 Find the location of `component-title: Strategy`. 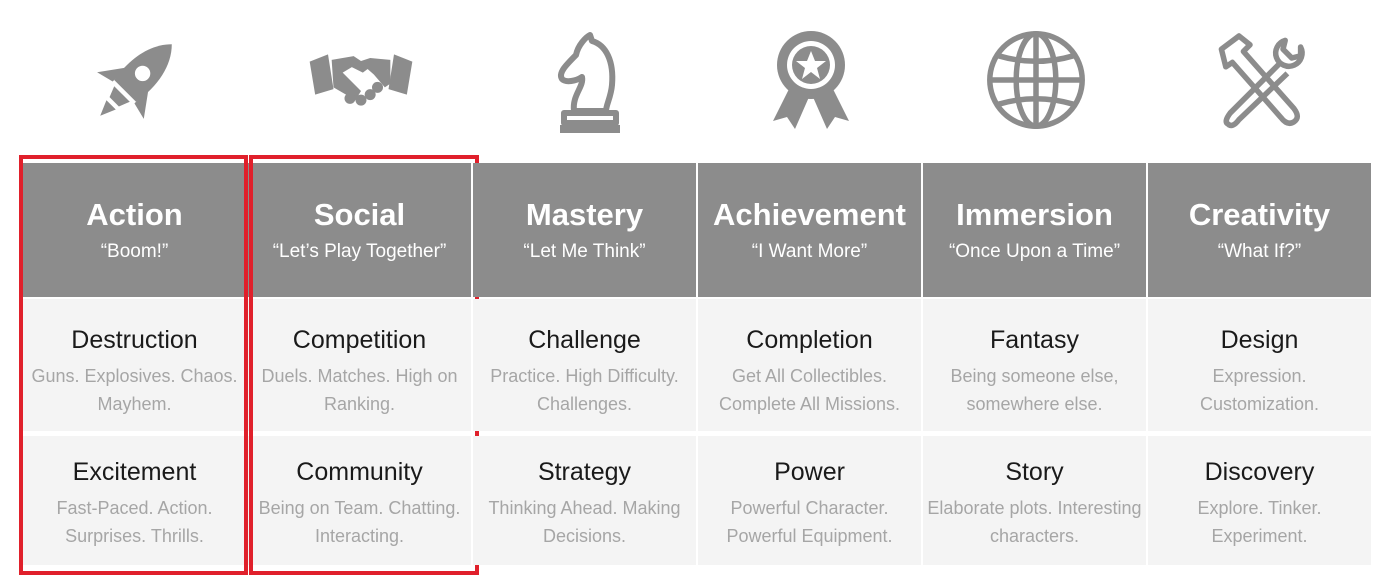

component-title: Strategy is located at coordinates (584, 472).